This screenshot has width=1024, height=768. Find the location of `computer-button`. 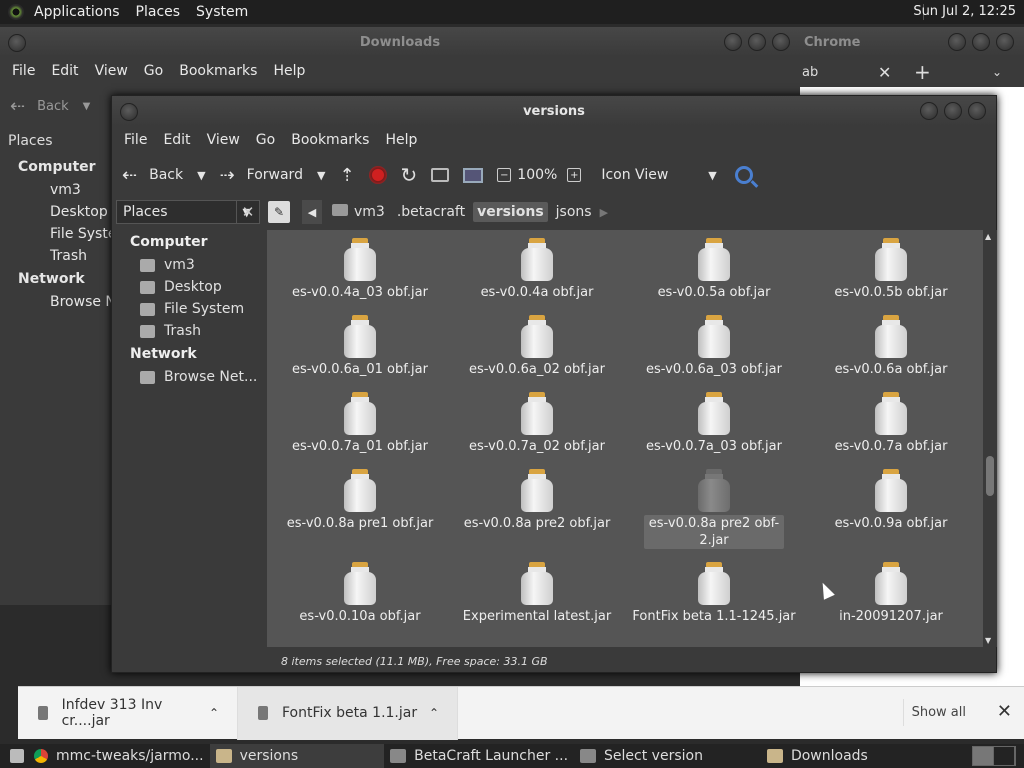

computer-button is located at coordinates (473, 175).